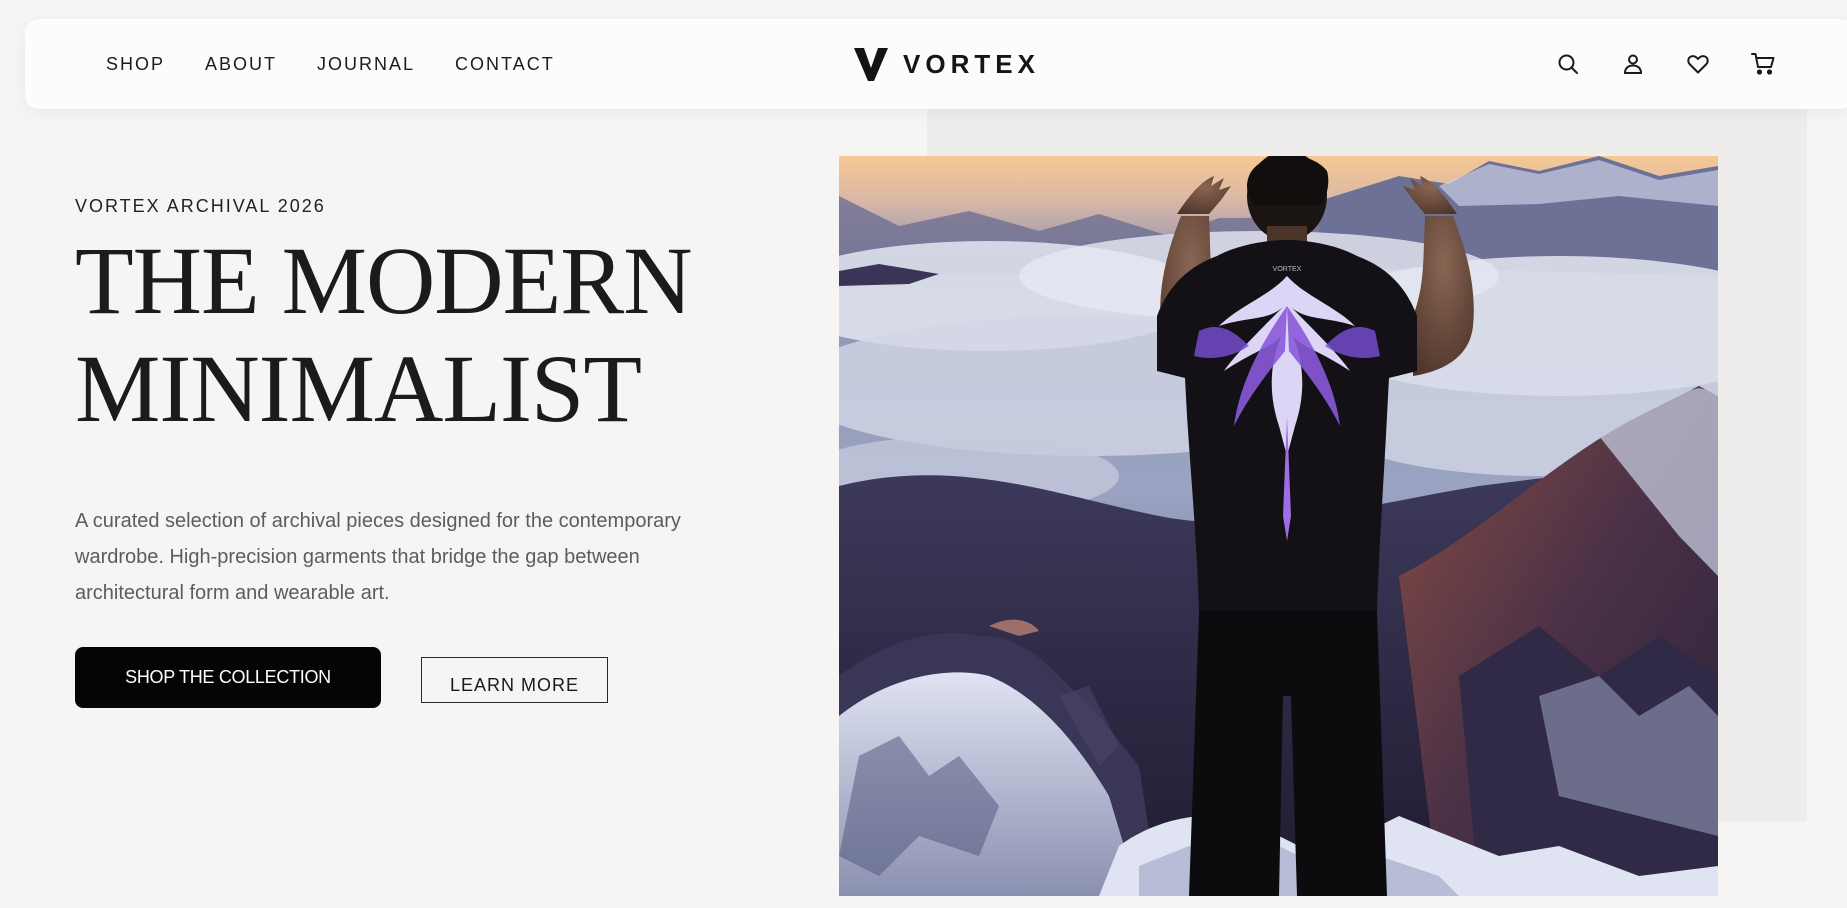  Describe the element at coordinates (135, 64) in the screenshot. I see `nav-link-shop: SHOP` at that location.